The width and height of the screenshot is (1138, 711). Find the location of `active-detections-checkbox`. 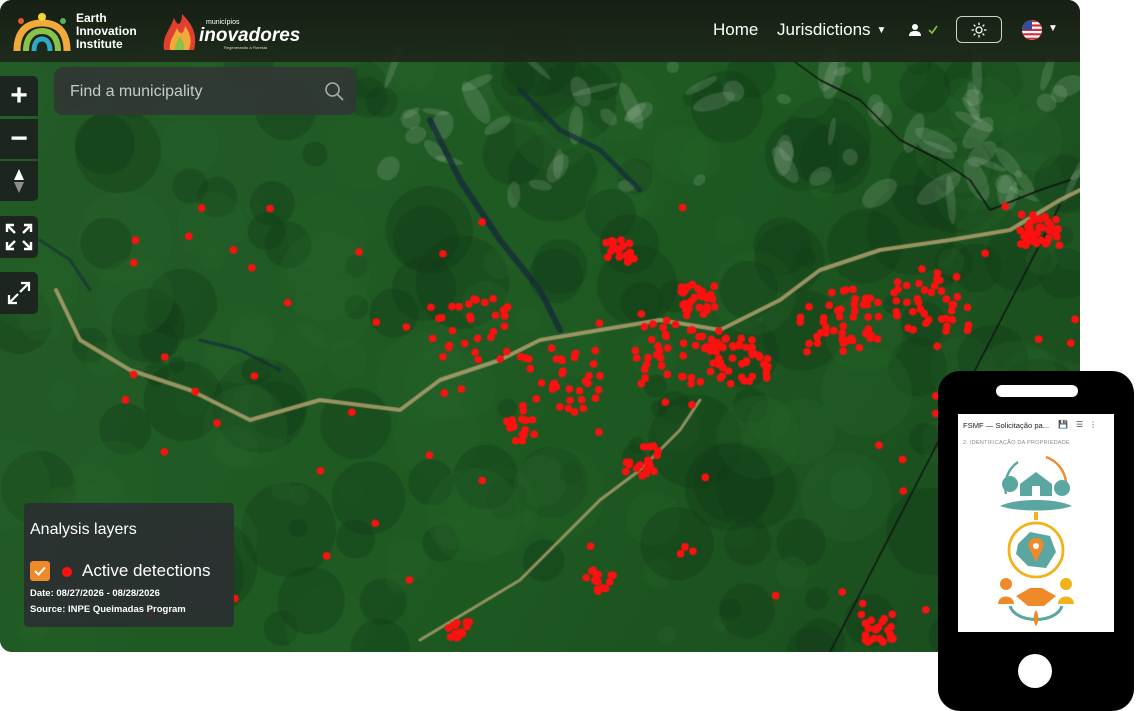

active-detections-checkbox is located at coordinates (40, 571).